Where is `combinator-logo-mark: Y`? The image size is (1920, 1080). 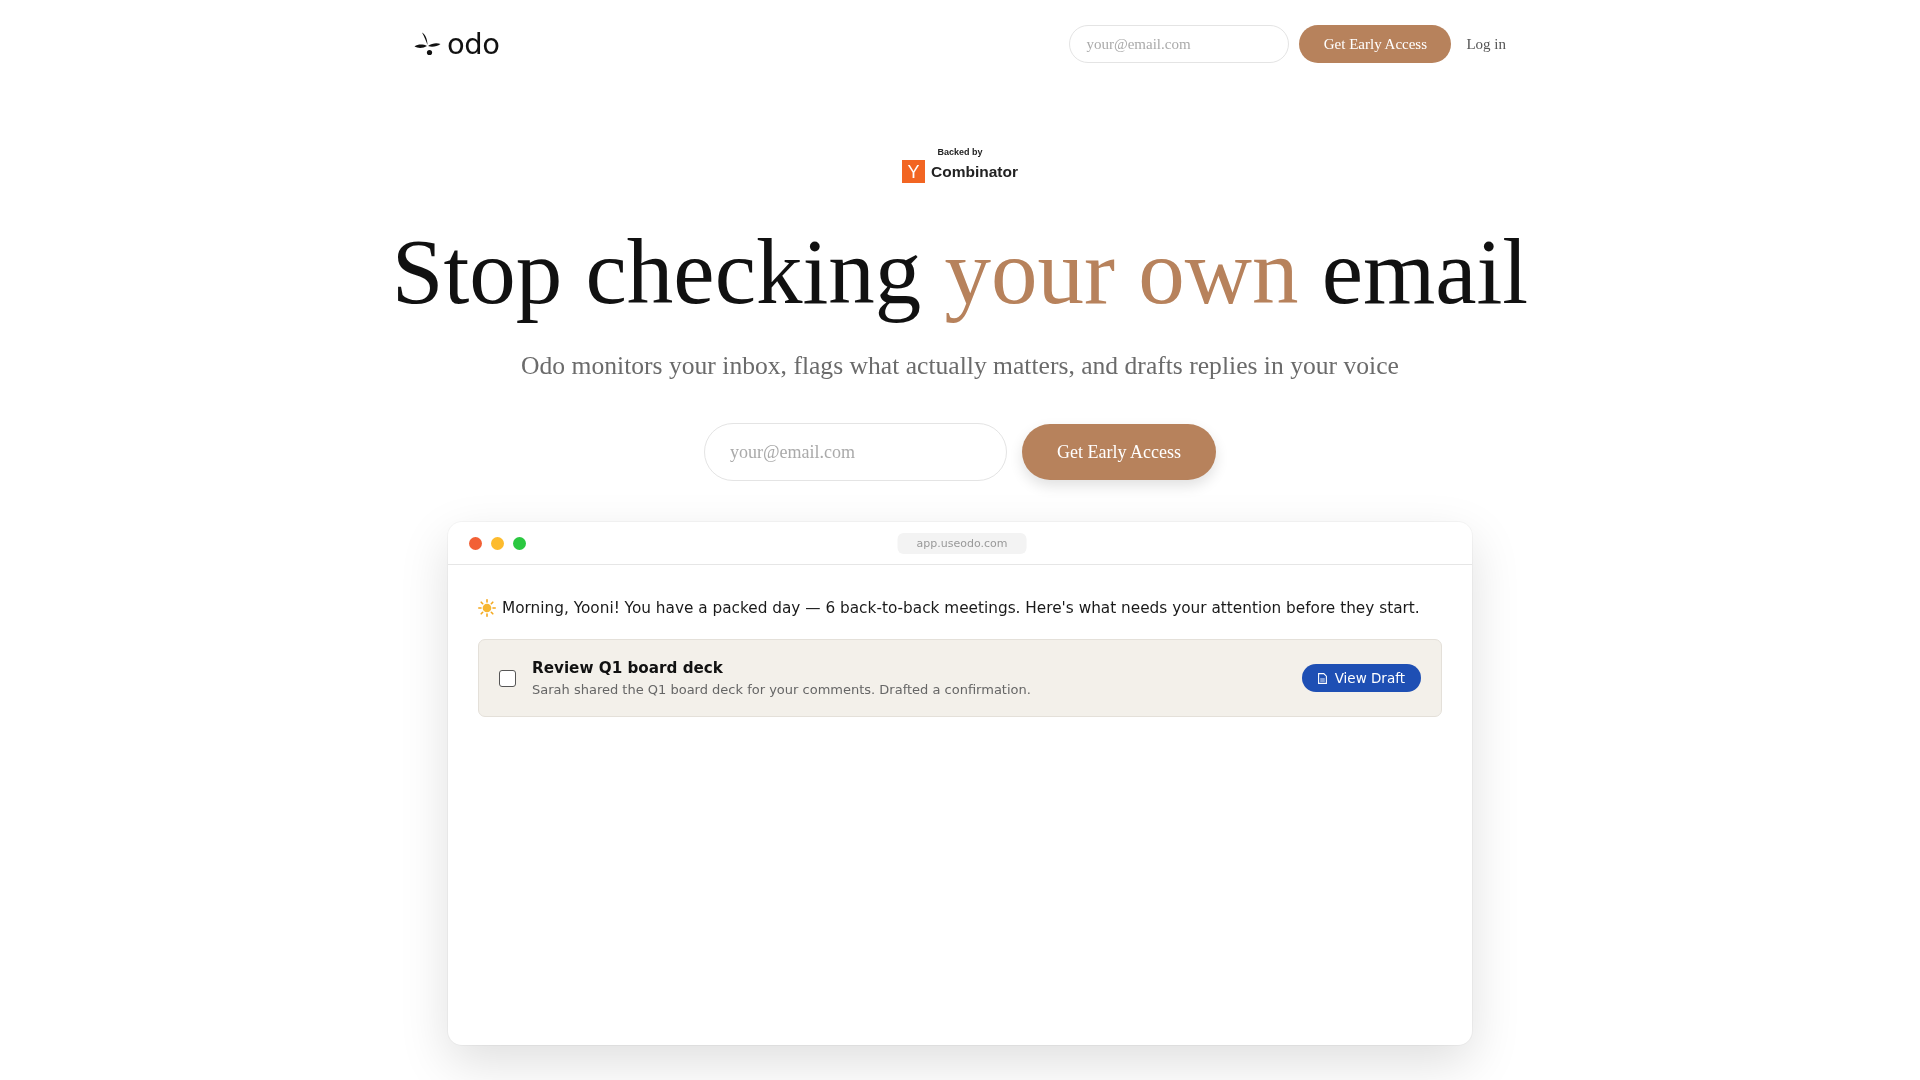 combinator-logo-mark: Y is located at coordinates (913, 171).